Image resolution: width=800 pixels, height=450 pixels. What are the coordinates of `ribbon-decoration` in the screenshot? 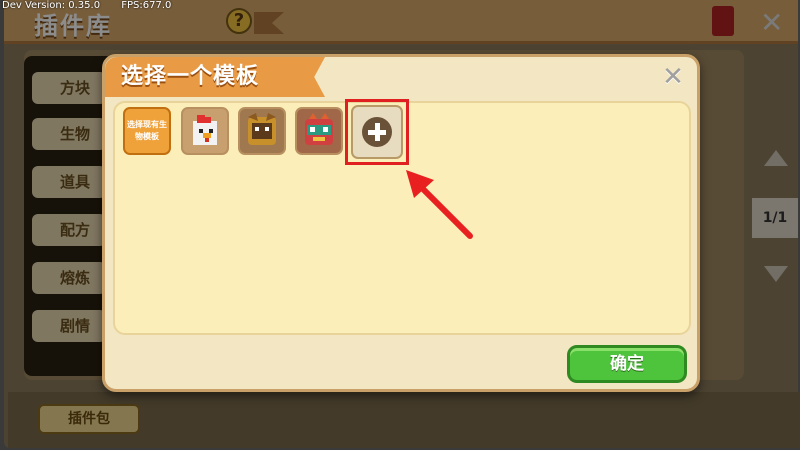 It's located at (269, 23).